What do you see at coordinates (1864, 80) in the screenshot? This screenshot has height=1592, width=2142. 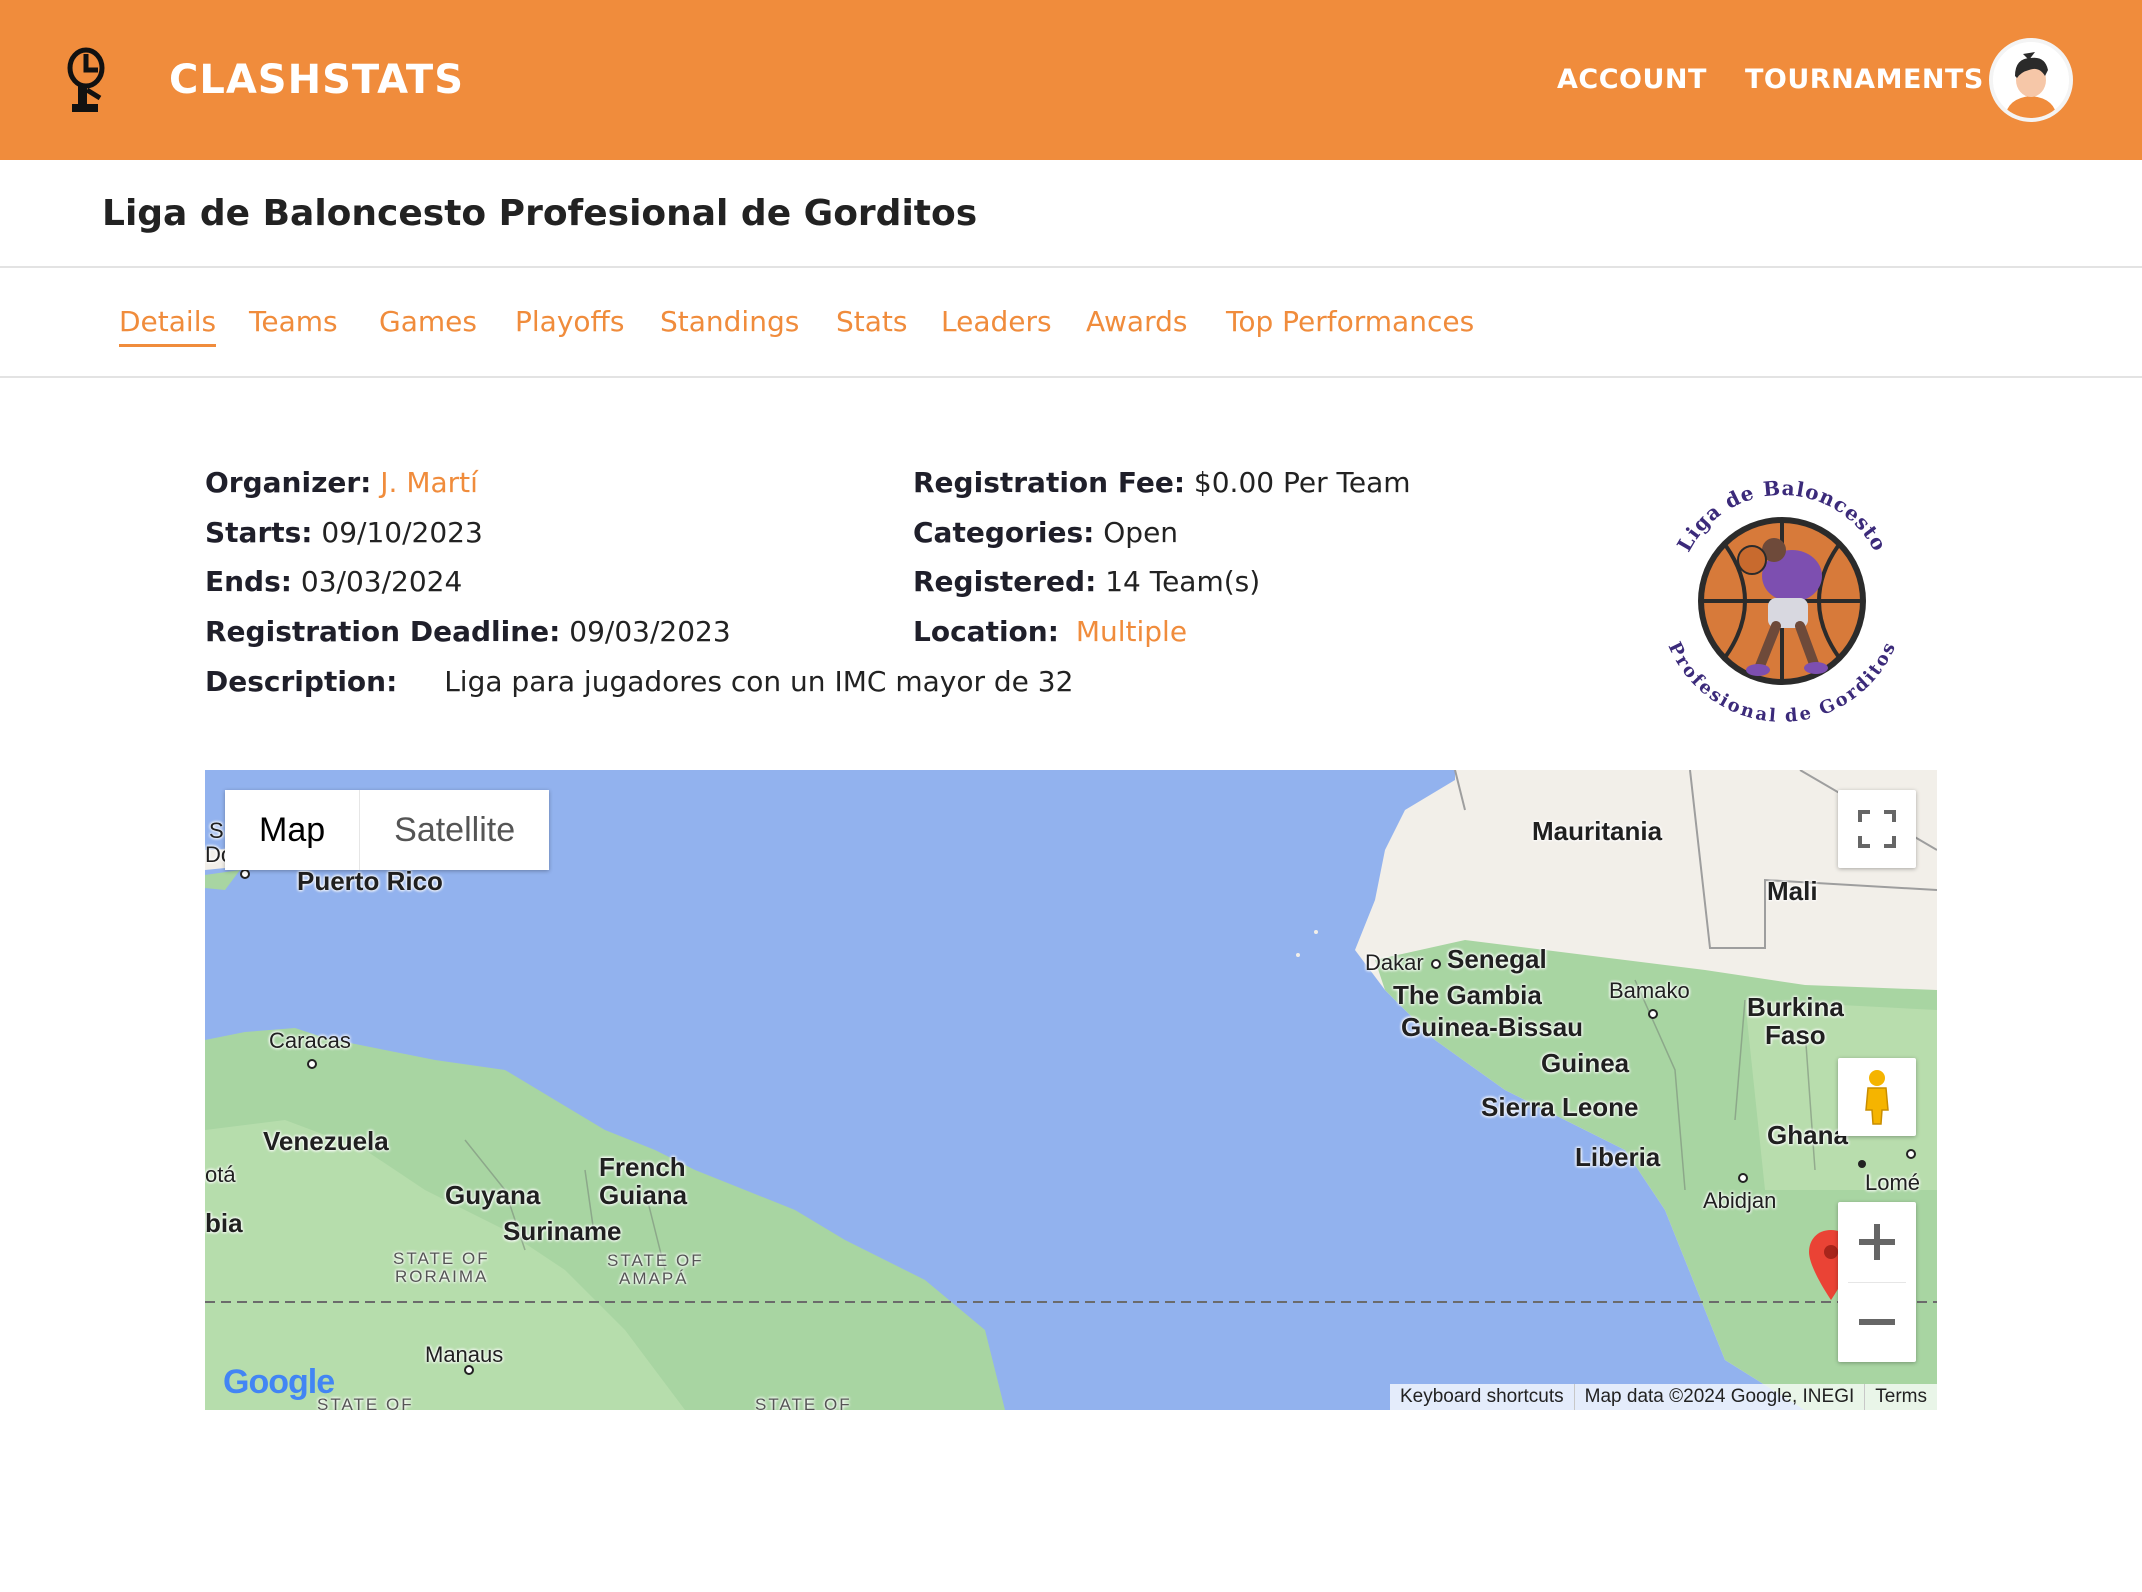 I see `nav-tournaments-link: TOURNAMENTS` at bounding box center [1864, 80].